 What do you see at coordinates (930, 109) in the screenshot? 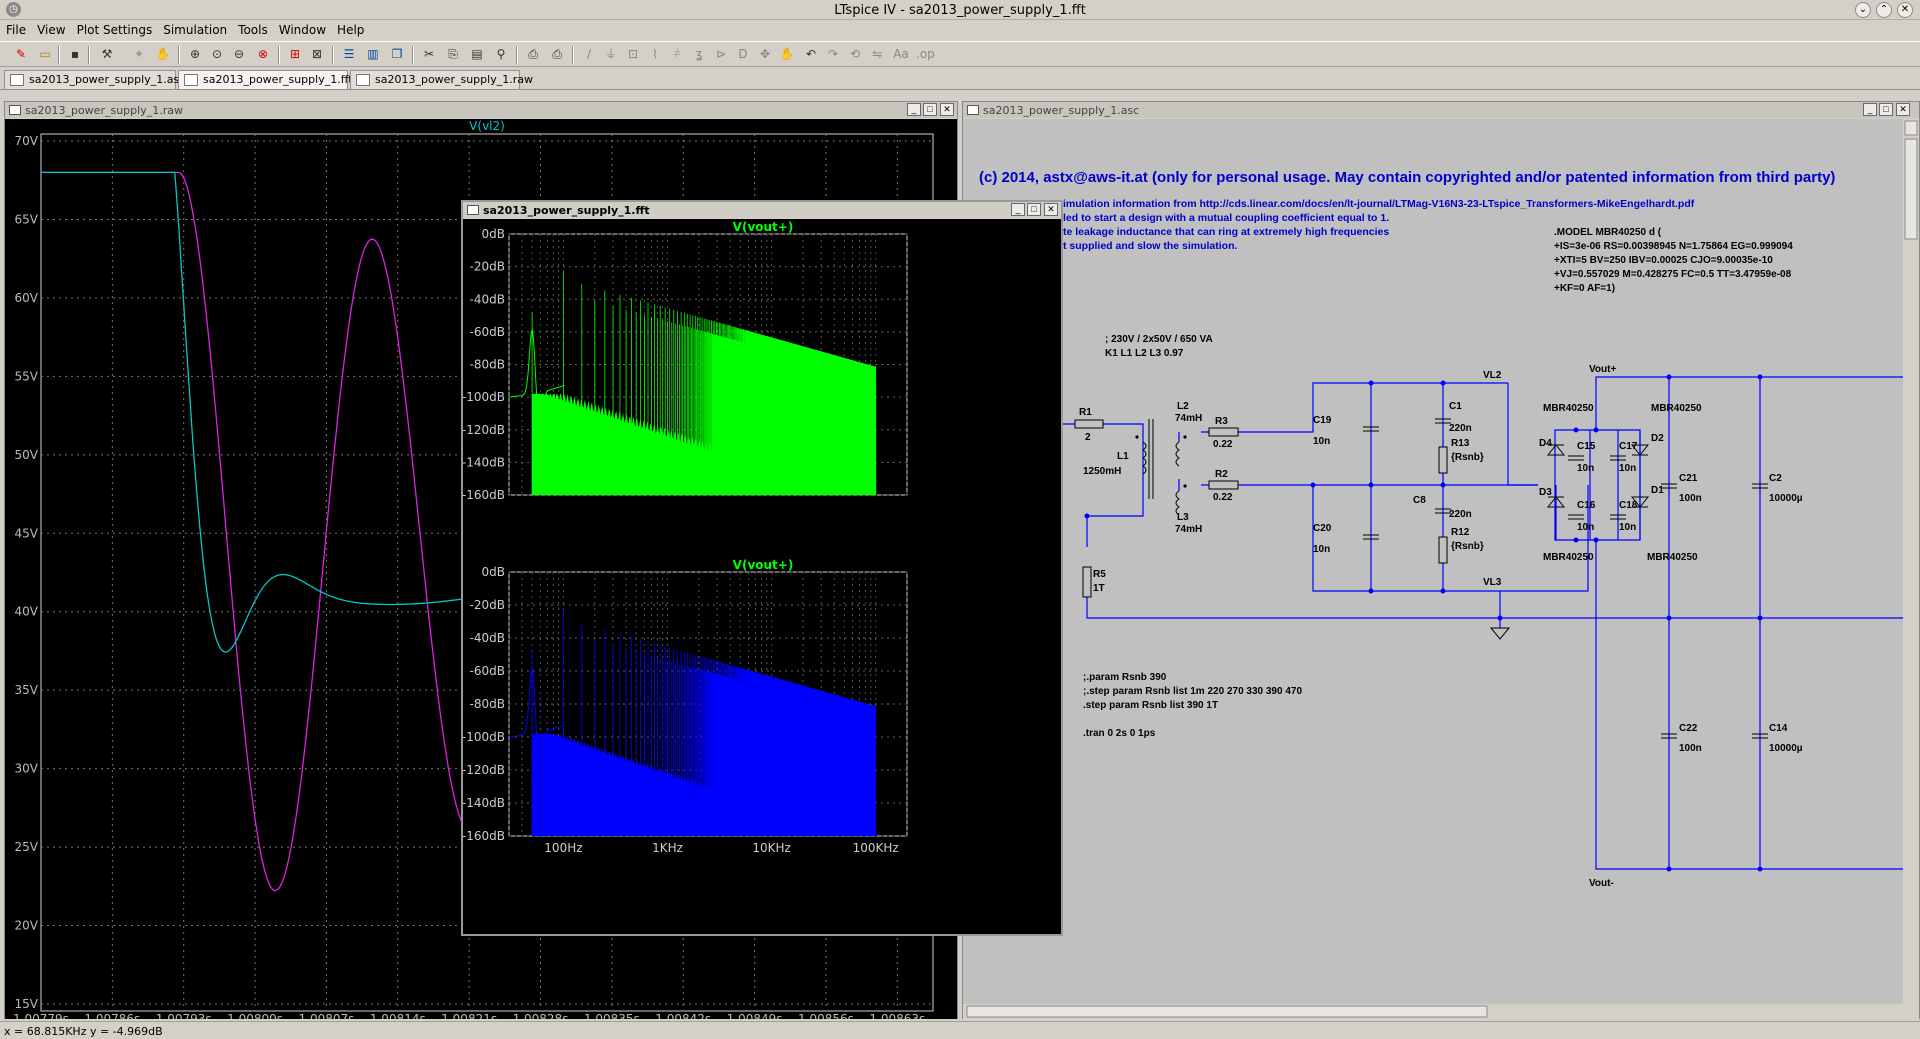
I see `raw-maximize-button: □` at bounding box center [930, 109].